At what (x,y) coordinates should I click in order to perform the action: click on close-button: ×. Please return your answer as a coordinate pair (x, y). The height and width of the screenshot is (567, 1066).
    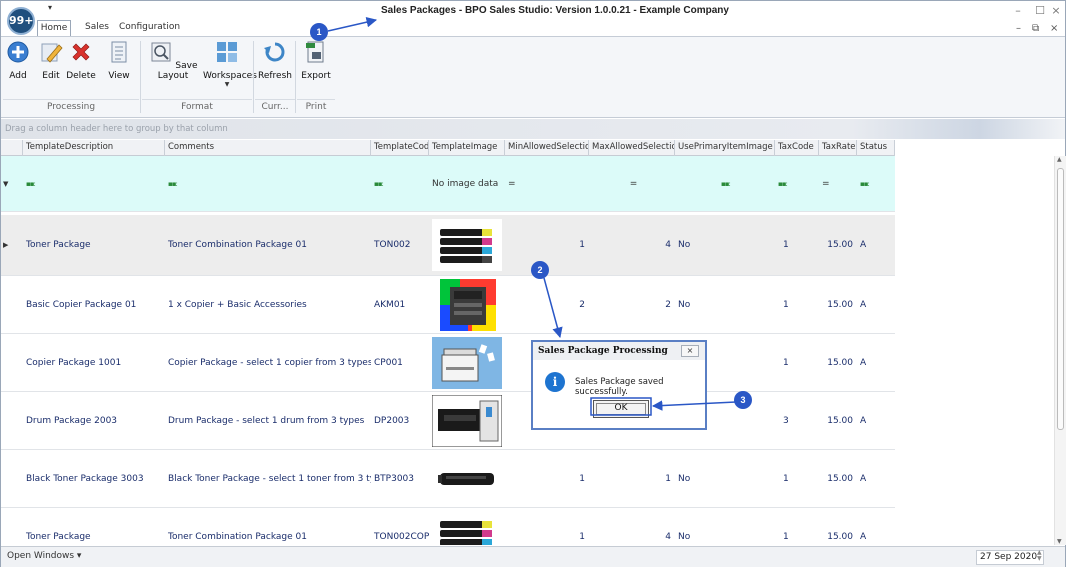
    Looking at the image, I should click on (1056, 11).